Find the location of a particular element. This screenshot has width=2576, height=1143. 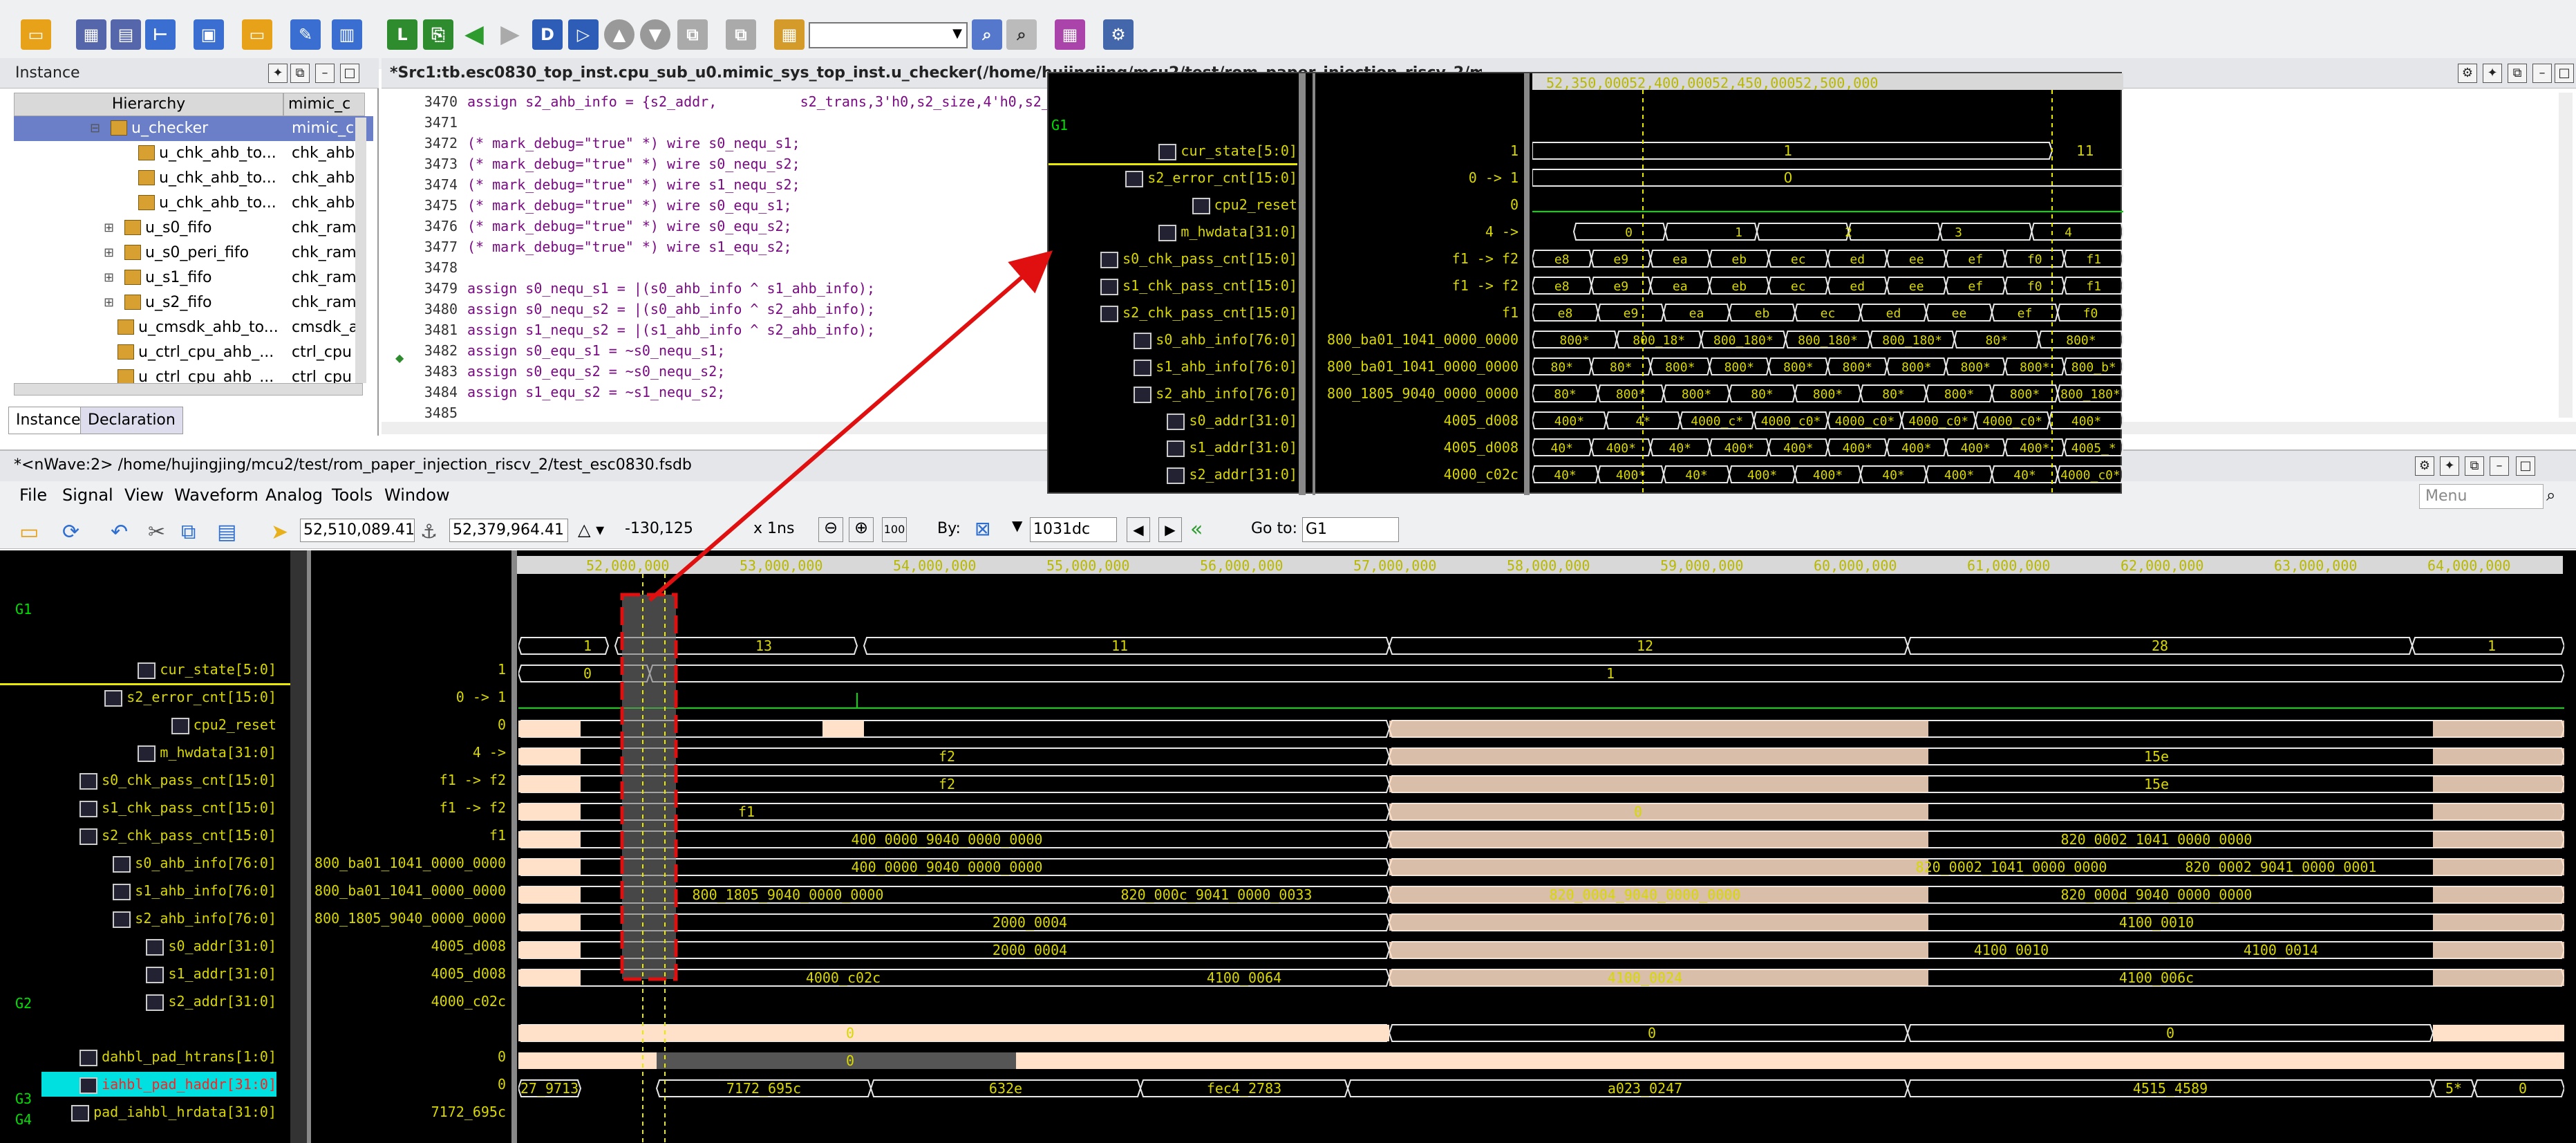

search-by-icon: ⊠ is located at coordinates (982, 529).